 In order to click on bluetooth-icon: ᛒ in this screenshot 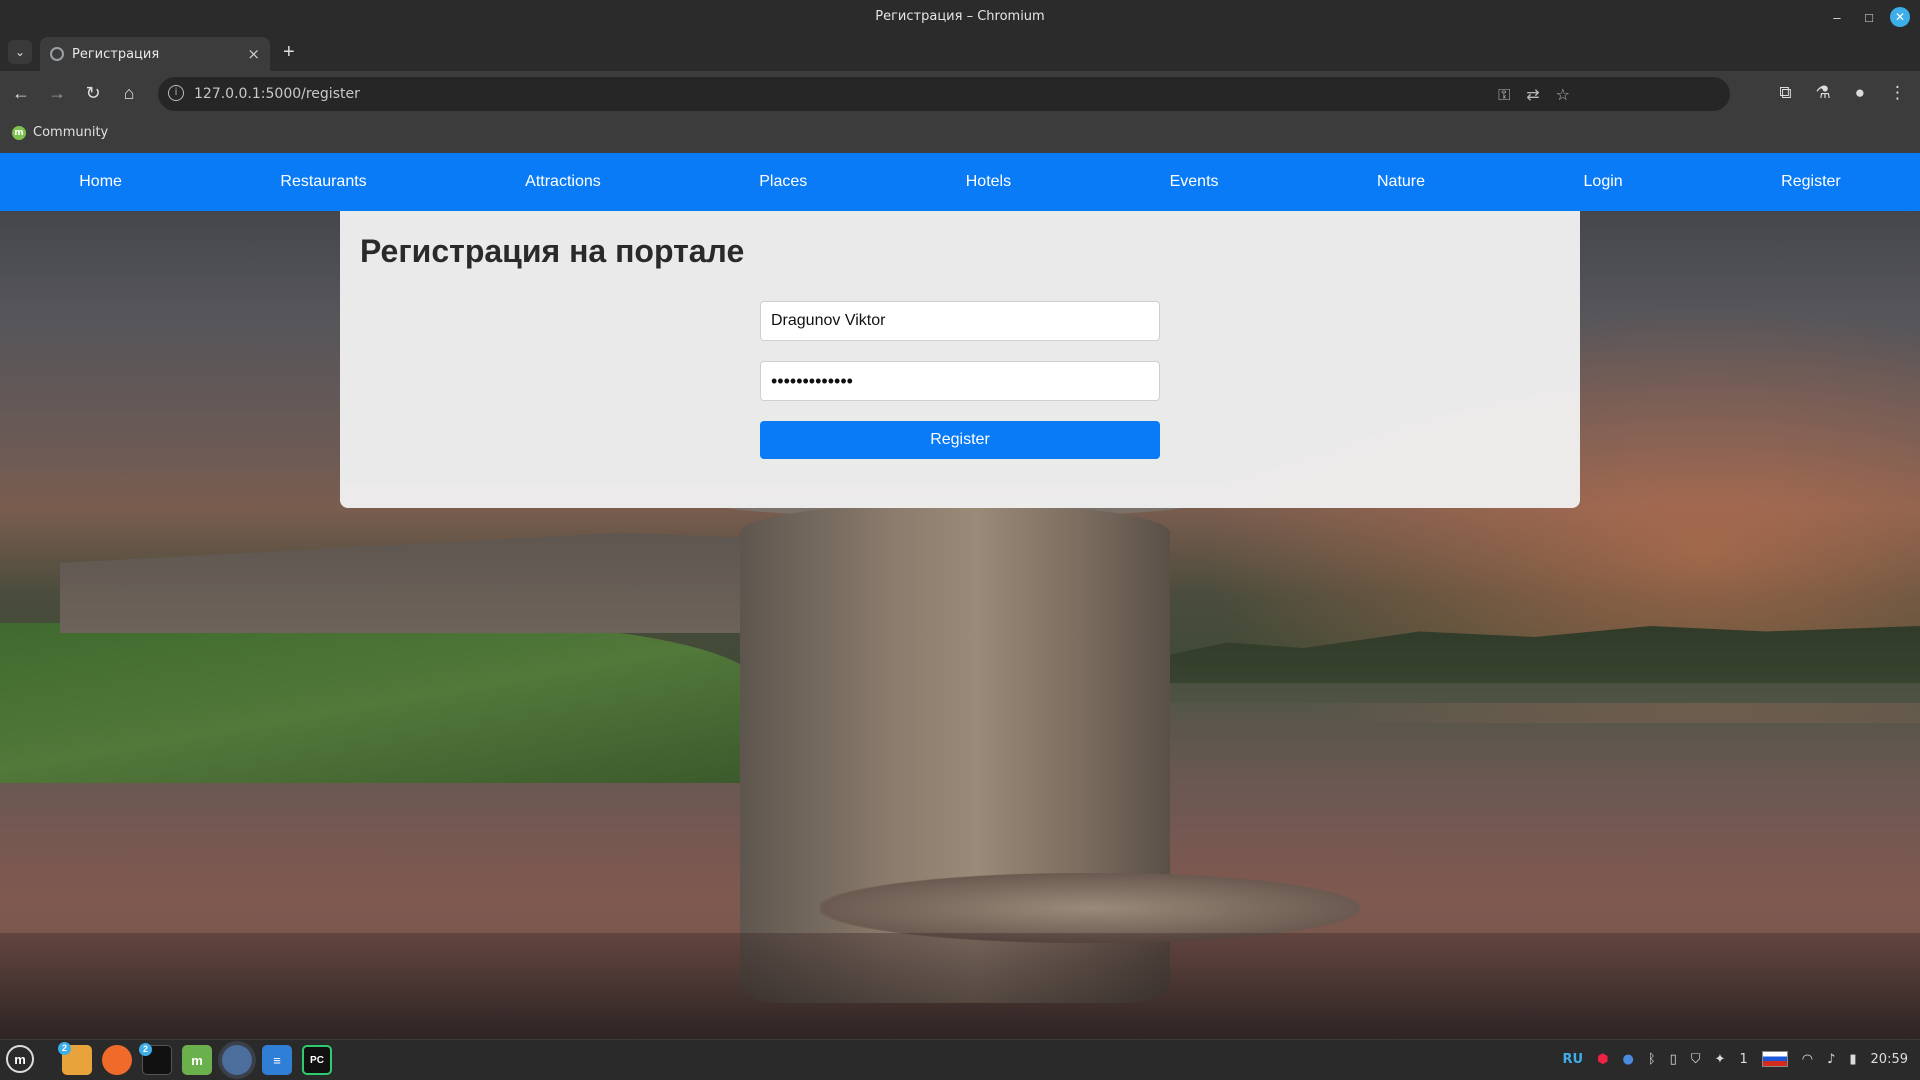, I will do `click(1652, 1059)`.